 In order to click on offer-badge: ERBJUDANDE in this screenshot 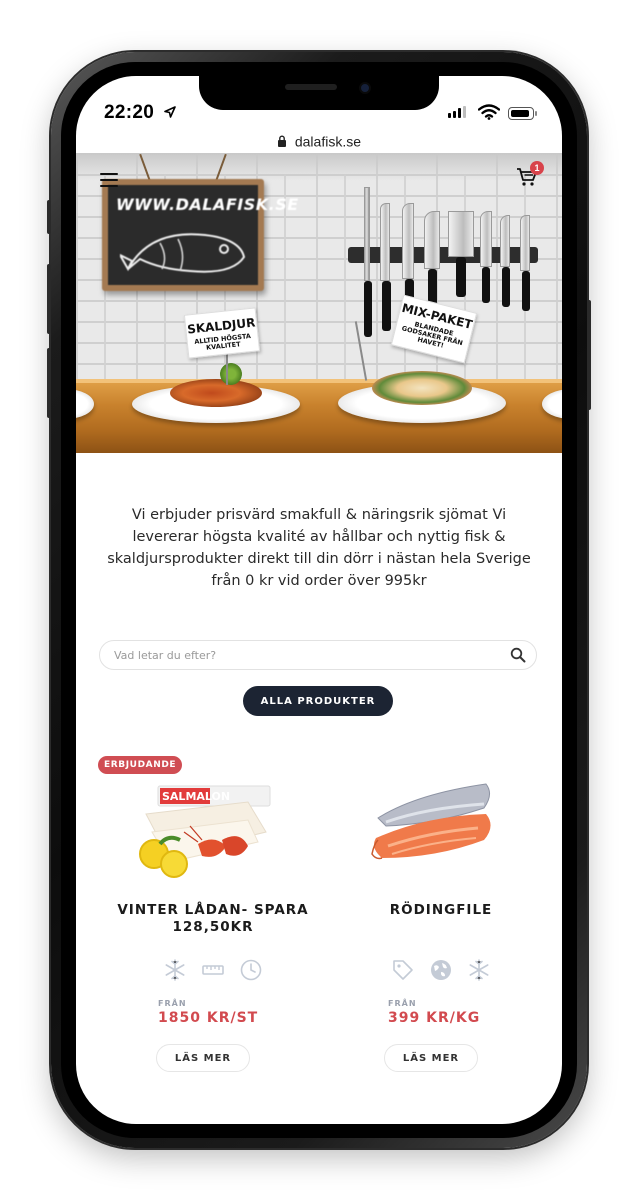, I will do `click(140, 765)`.